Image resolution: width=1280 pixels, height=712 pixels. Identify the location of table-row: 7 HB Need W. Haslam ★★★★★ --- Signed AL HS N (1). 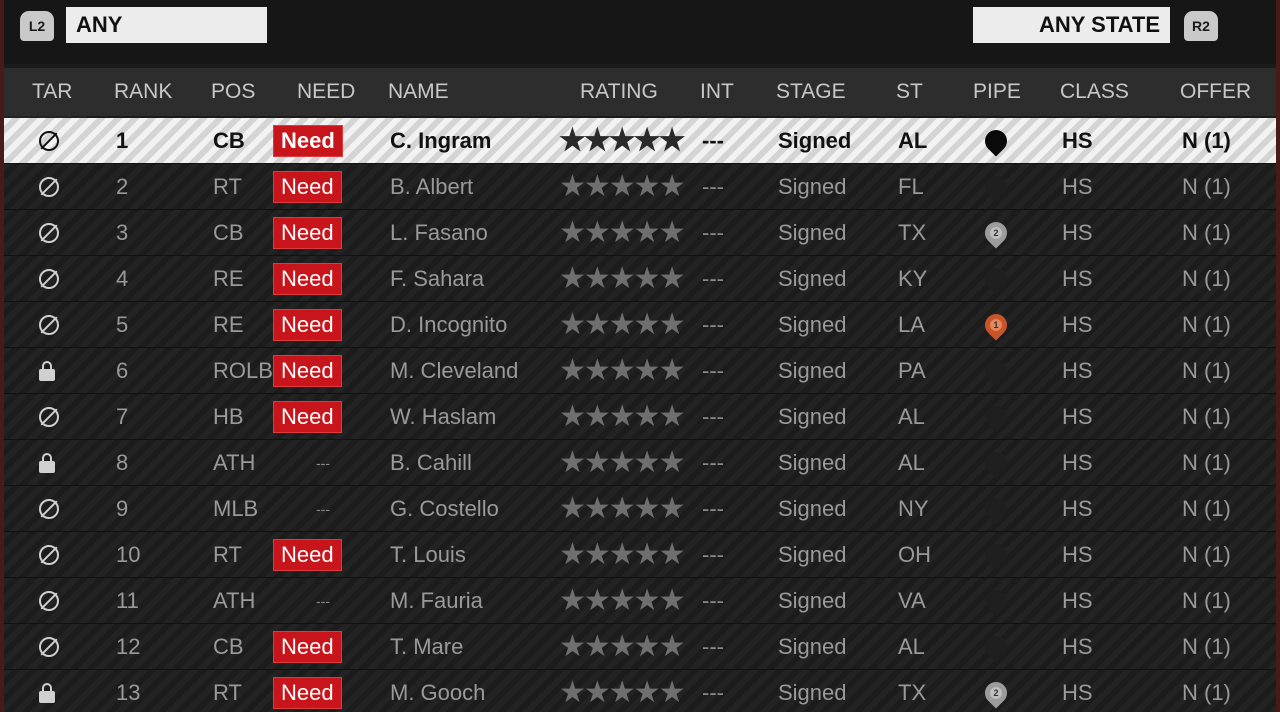
(640, 417).